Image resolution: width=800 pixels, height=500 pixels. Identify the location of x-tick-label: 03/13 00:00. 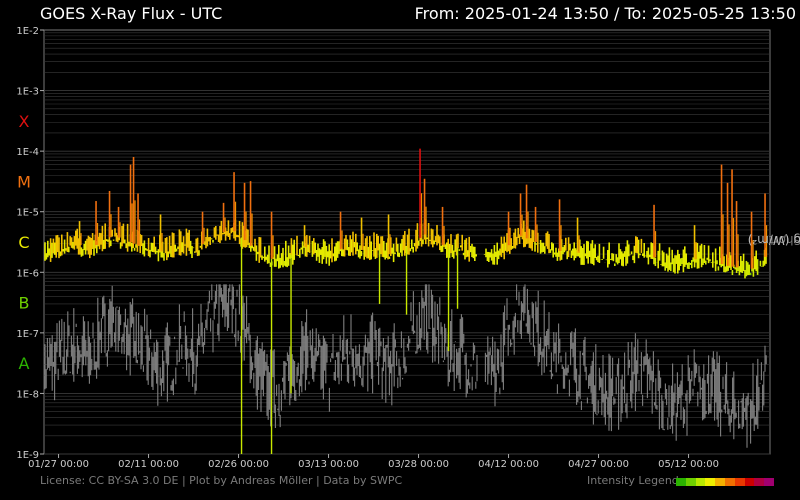
(328, 464).